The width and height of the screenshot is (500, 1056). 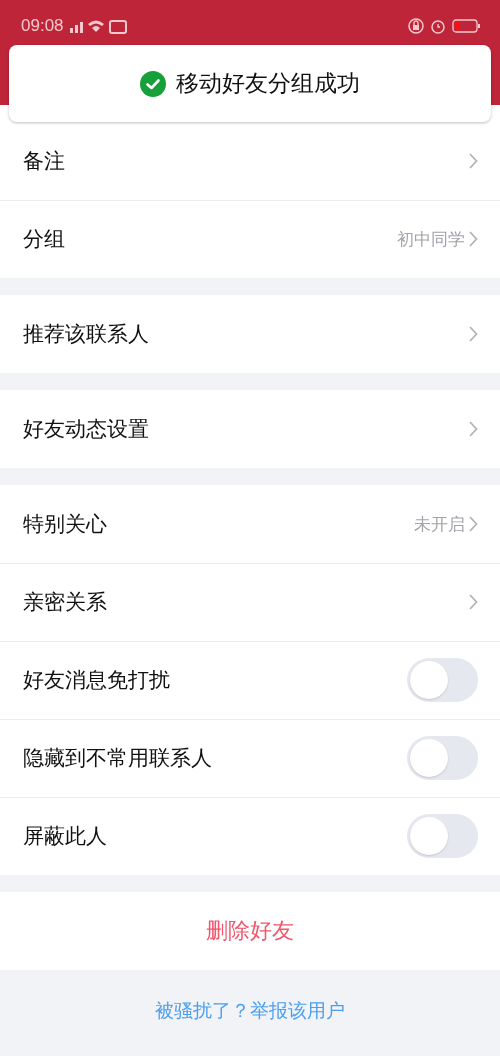 I want to click on delete-friend-button: 删除好友, so click(x=250, y=931).